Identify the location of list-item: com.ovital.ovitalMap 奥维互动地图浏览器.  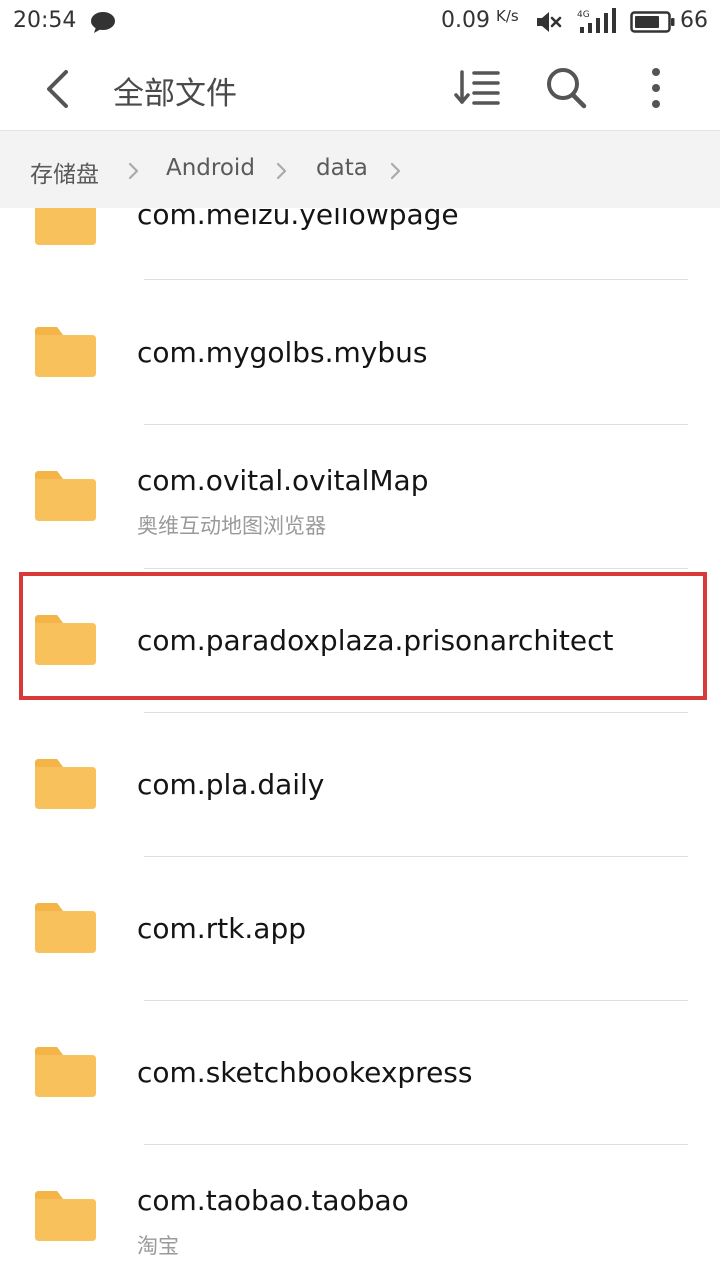
(360, 496).